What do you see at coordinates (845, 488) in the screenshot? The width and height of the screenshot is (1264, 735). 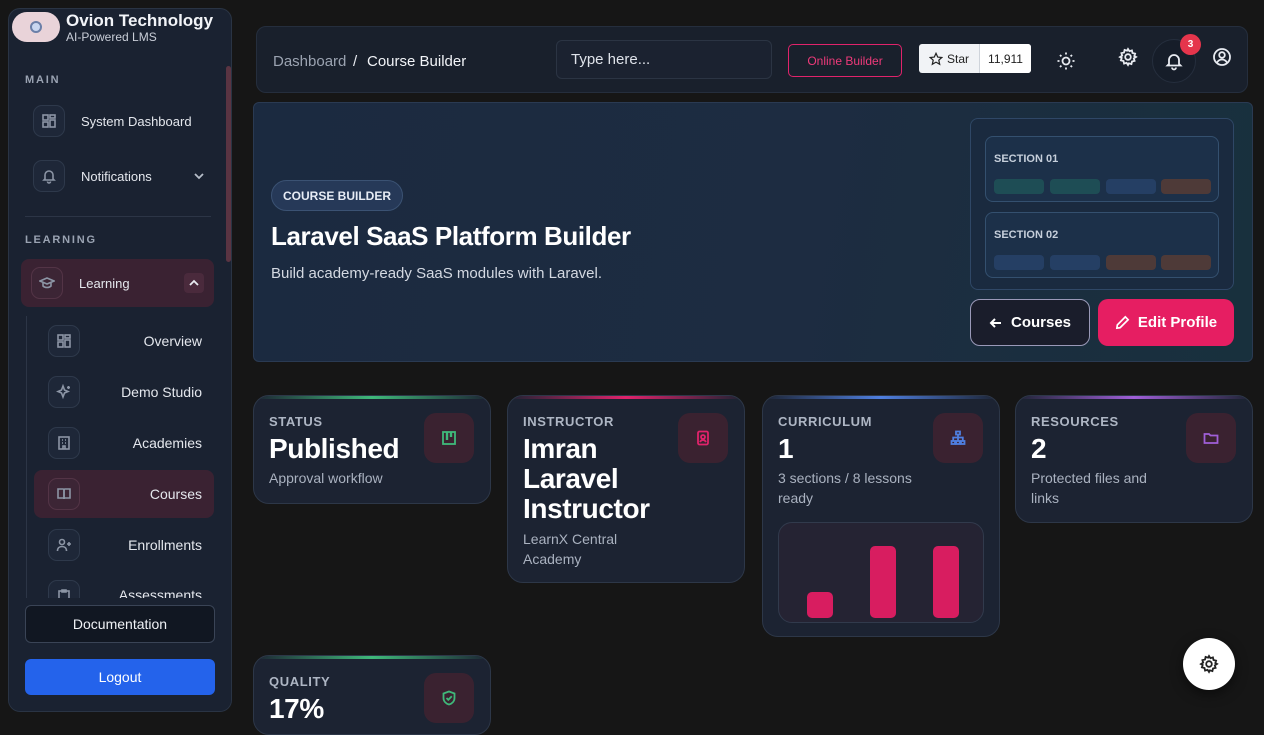 I see `card-description: 3 sections / 8 lessons ready` at bounding box center [845, 488].